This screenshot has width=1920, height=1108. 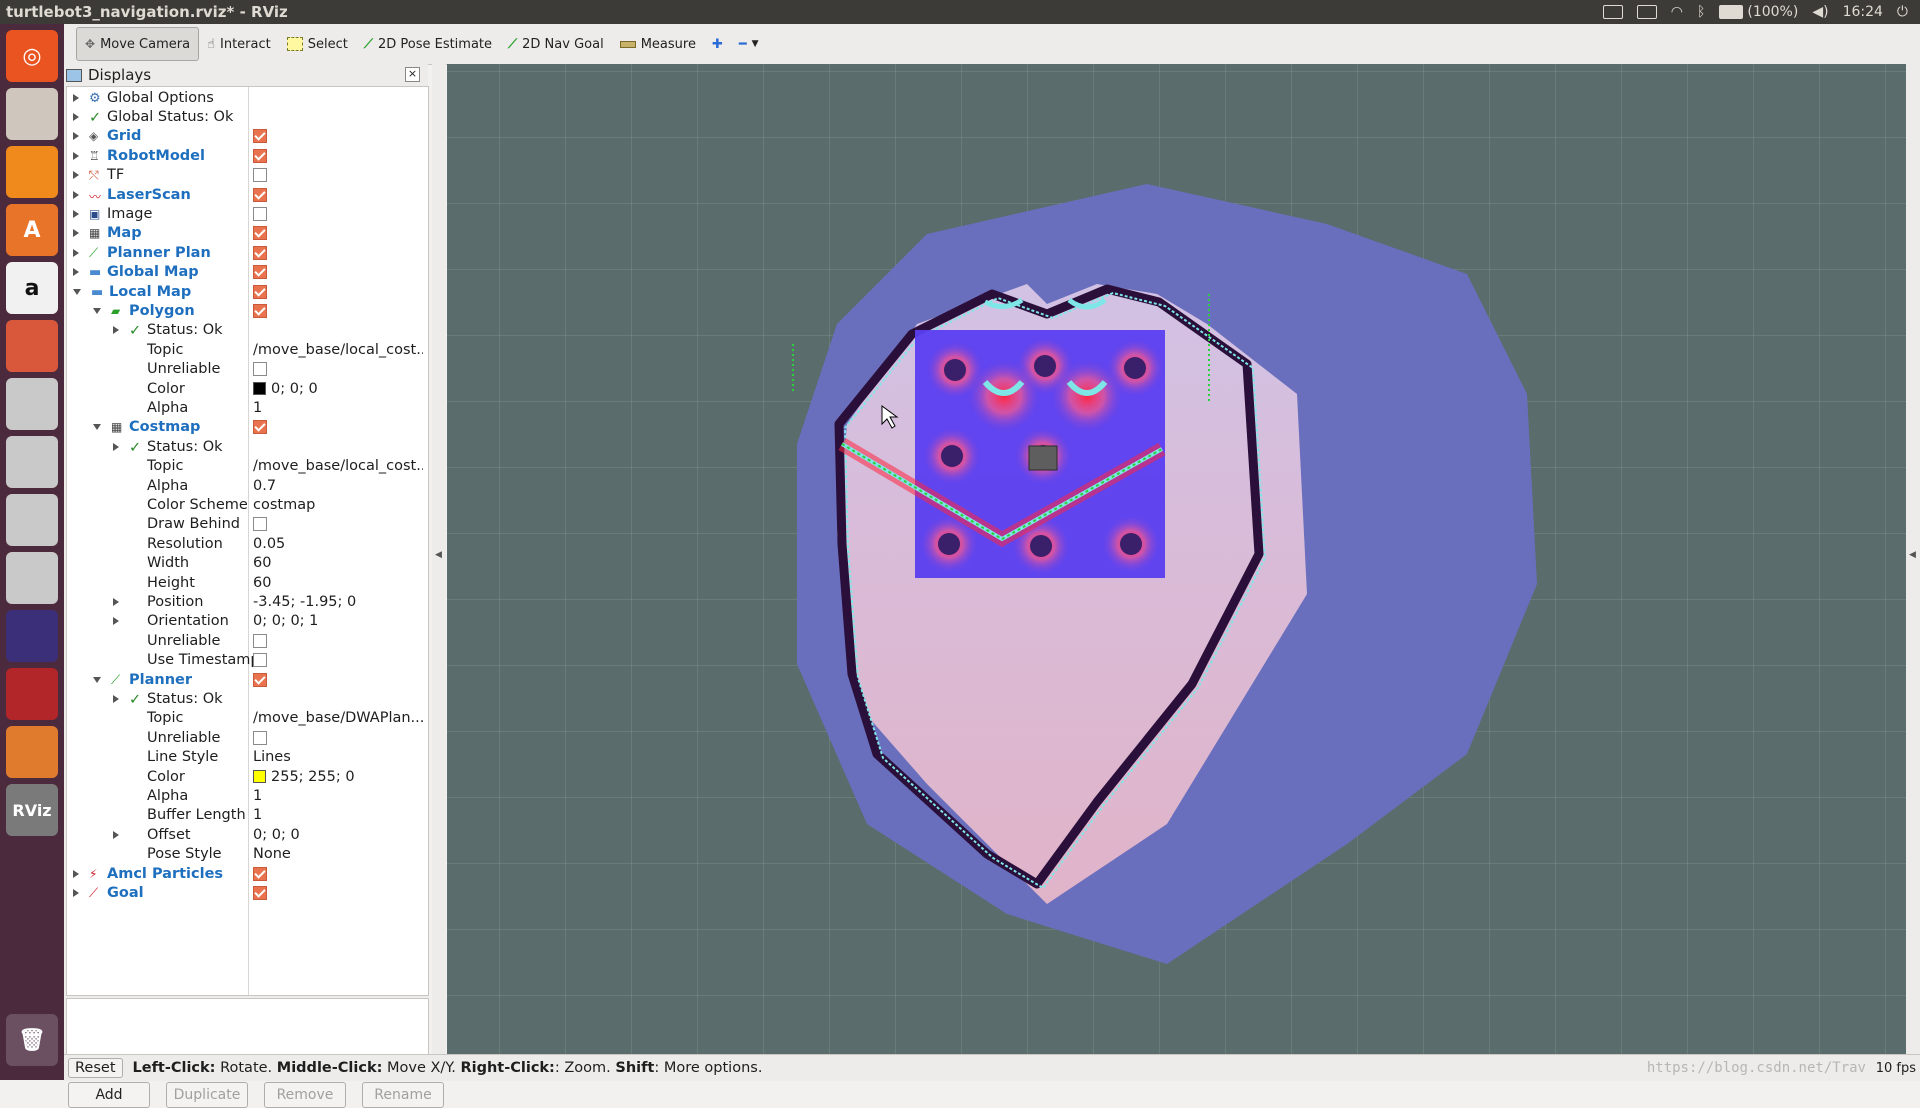 What do you see at coordinates (32, 172) in the screenshot?
I see `firefox-icon` at bounding box center [32, 172].